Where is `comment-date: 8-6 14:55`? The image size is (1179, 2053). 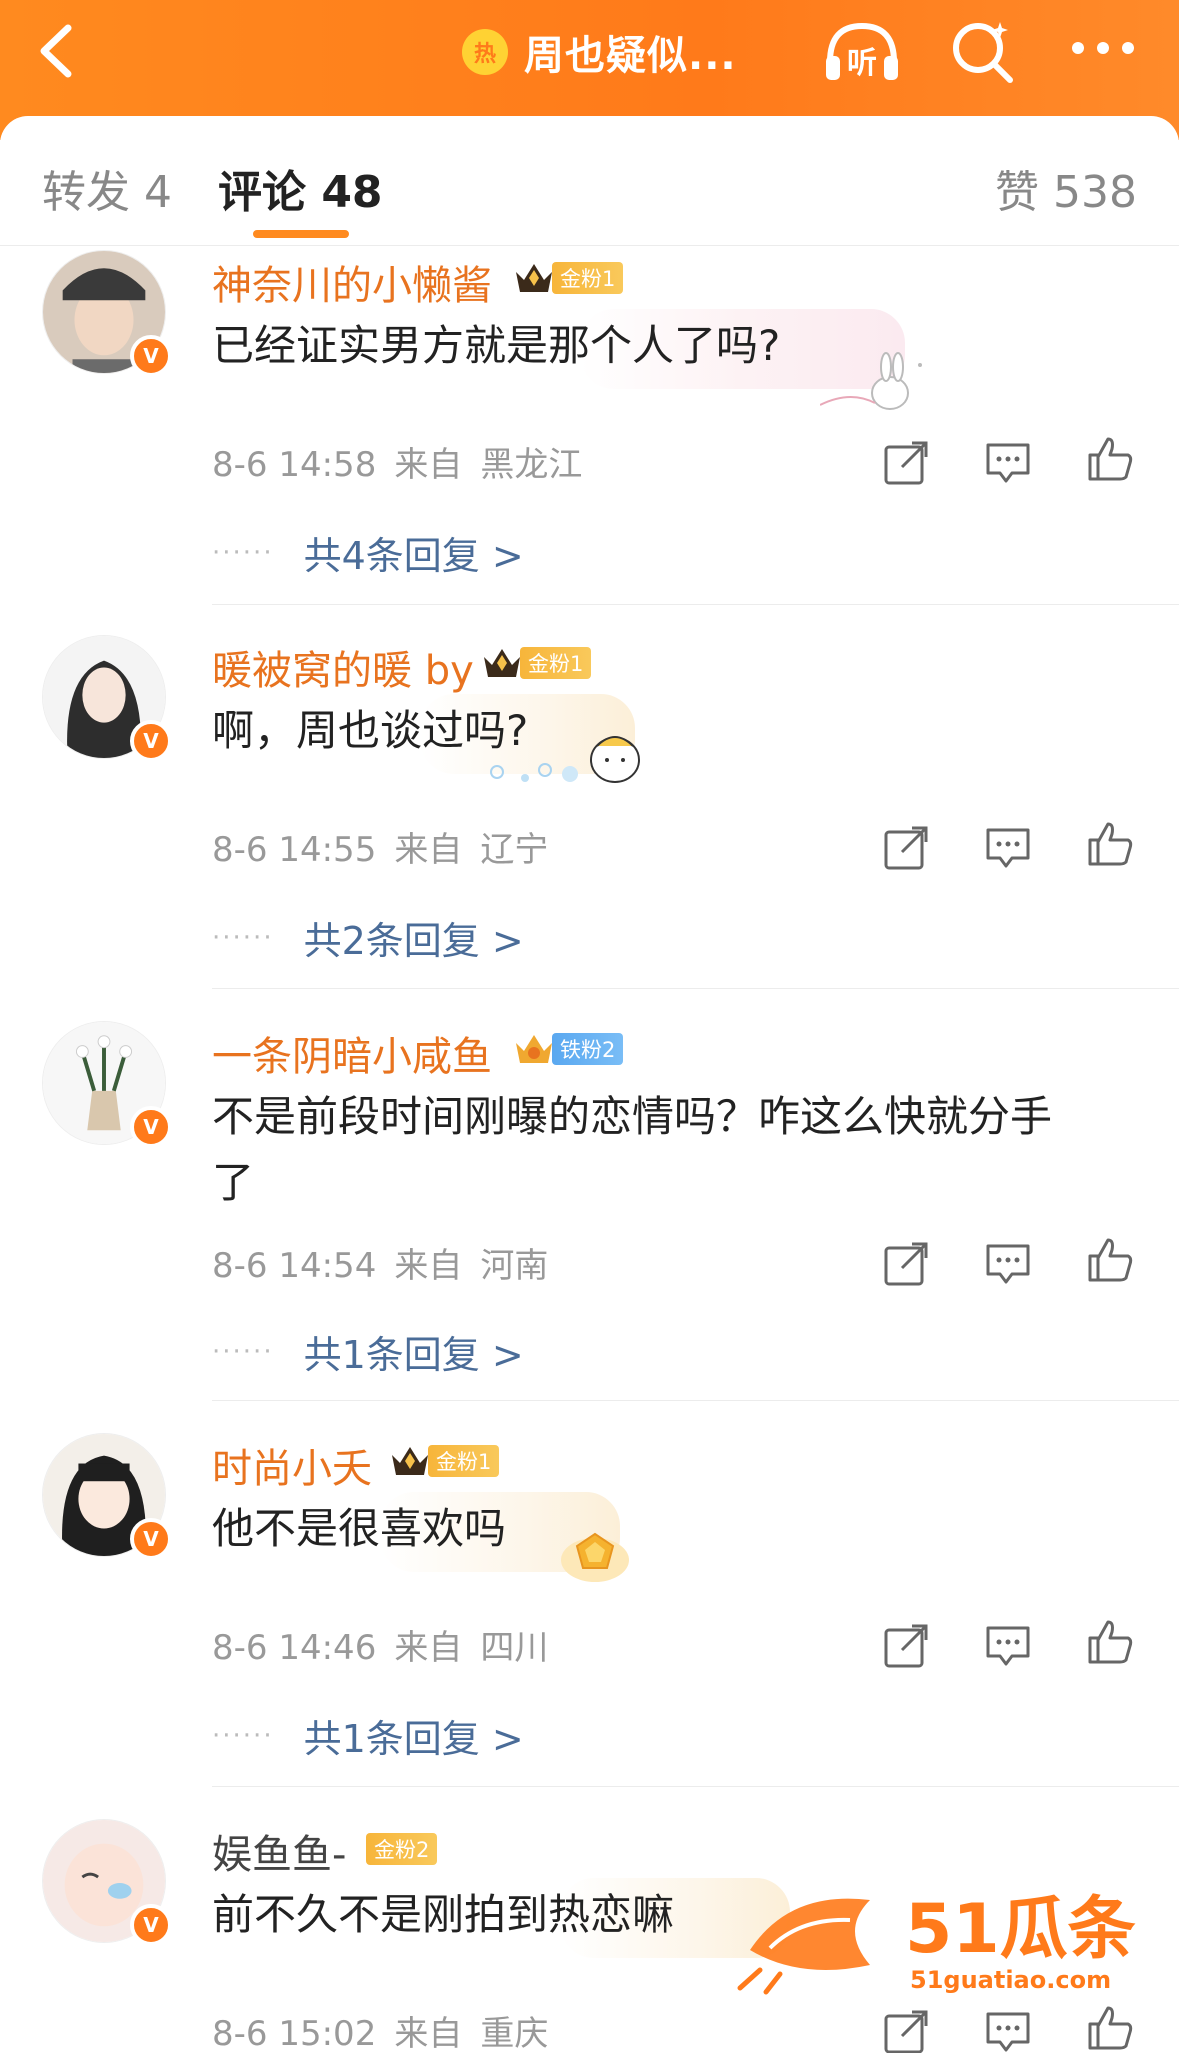 comment-date: 8-6 14:55 is located at coordinates (294, 850).